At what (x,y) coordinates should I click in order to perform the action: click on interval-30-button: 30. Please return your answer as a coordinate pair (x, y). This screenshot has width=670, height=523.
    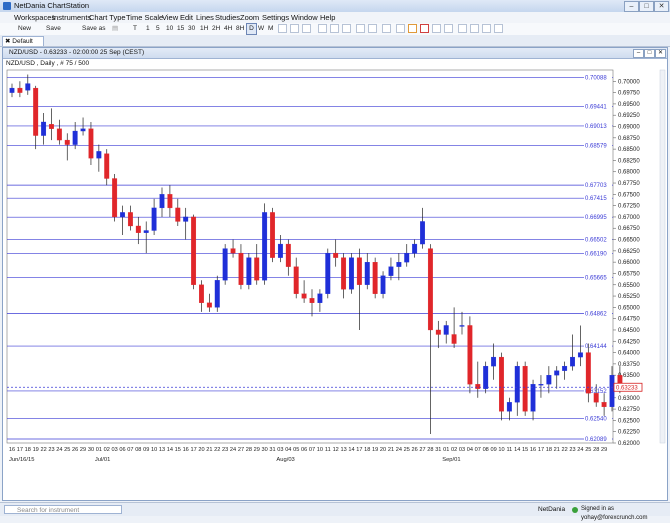
    Looking at the image, I should click on (191, 29).